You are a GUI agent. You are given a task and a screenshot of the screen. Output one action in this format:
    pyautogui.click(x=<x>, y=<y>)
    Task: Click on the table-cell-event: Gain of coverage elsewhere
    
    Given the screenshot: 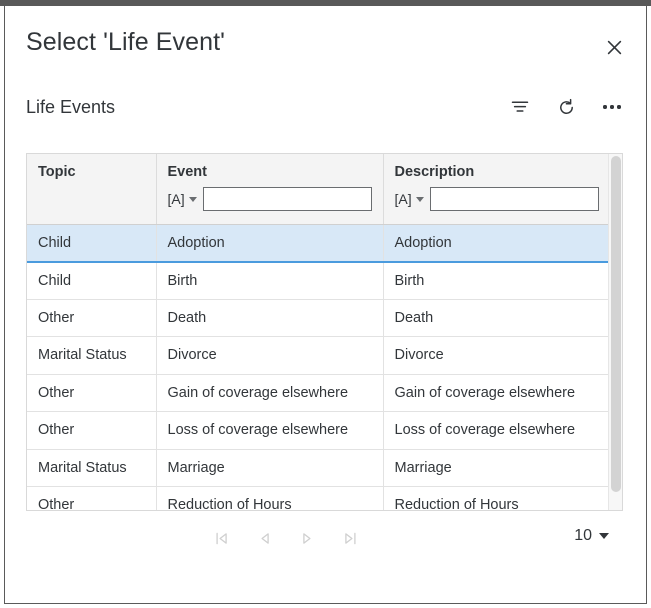 What is the action you would take?
    pyautogui.click(x=270, y=393)
    